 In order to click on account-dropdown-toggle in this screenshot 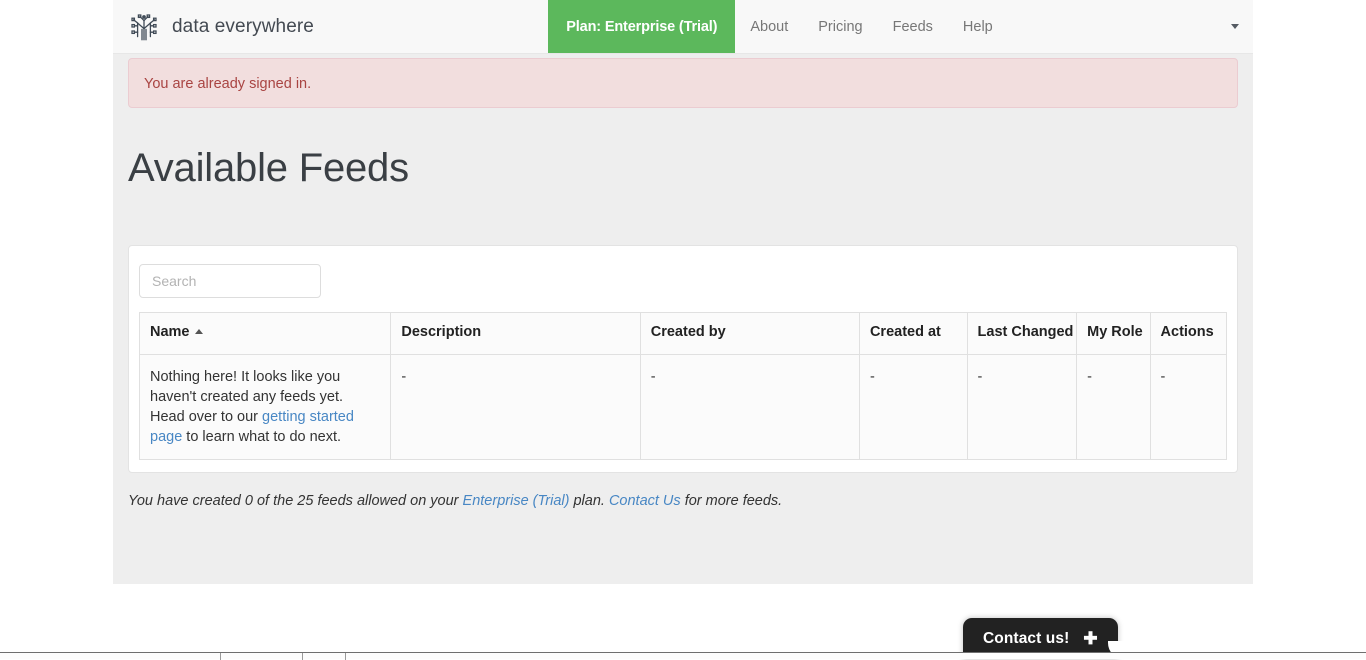, I will do `click(1238, 26)`.